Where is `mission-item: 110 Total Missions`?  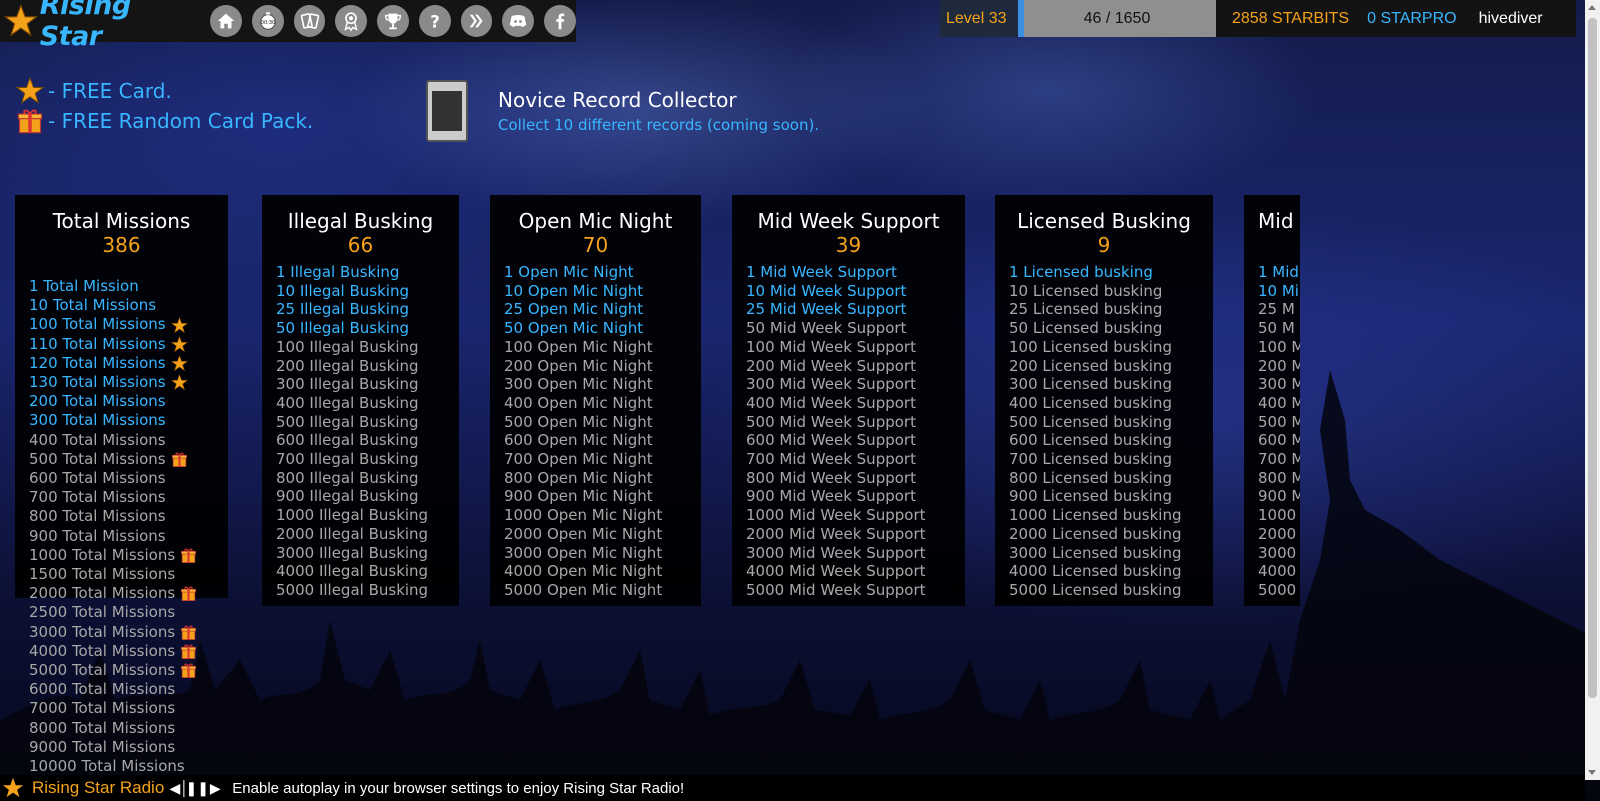
mission-item: 110 Total Missions is located at coordinates (128, 344).